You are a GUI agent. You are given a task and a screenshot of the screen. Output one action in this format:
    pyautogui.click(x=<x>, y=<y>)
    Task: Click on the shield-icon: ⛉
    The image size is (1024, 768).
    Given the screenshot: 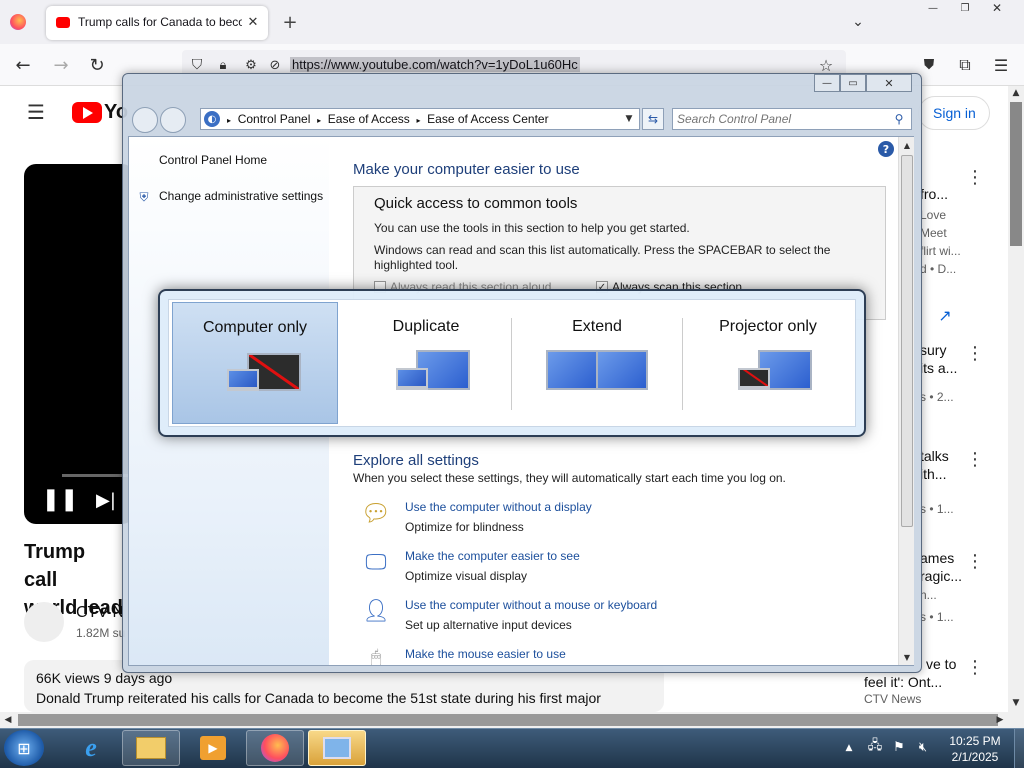 What is the action you would take?
    pyautogui.click(x=197, y=65)
    